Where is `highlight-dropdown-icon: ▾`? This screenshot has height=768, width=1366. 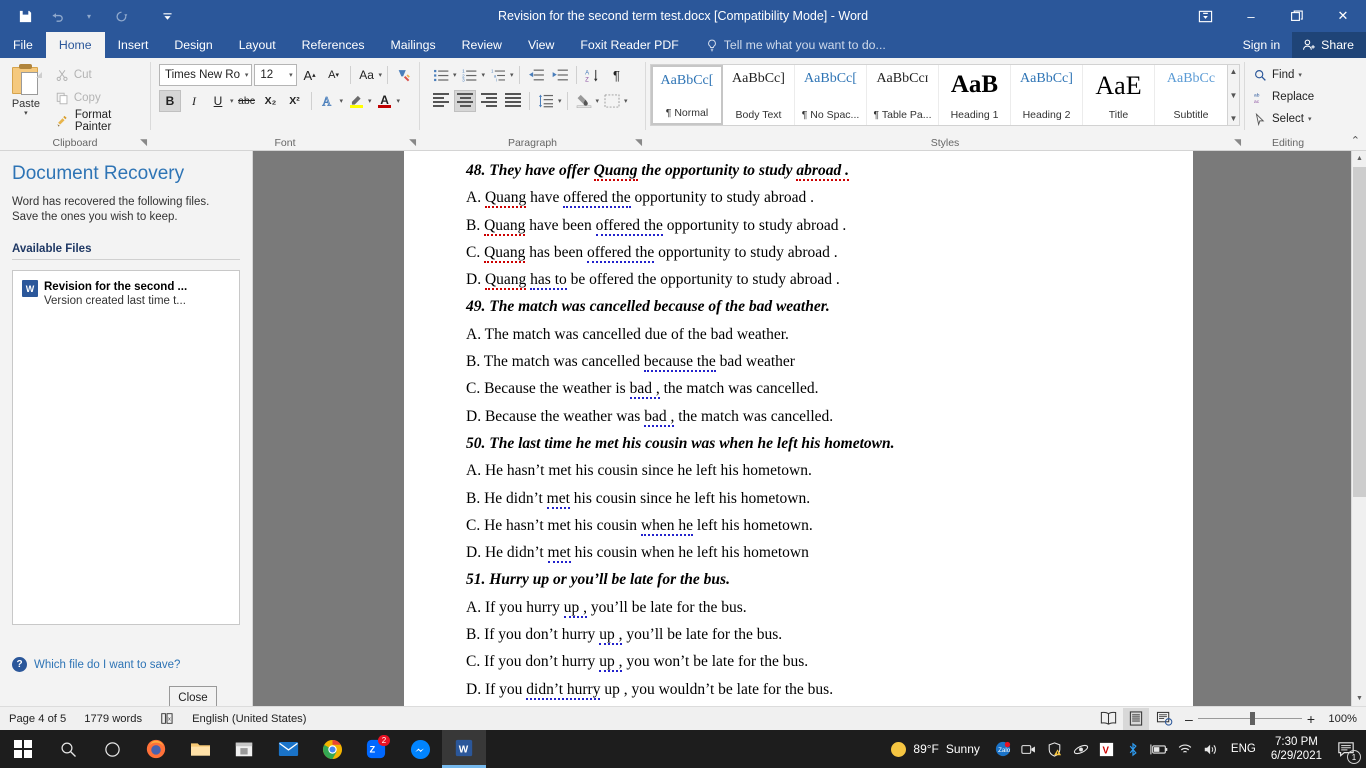
highlight-dropdown-icon: ▾ is located at coordinates (370, 101).